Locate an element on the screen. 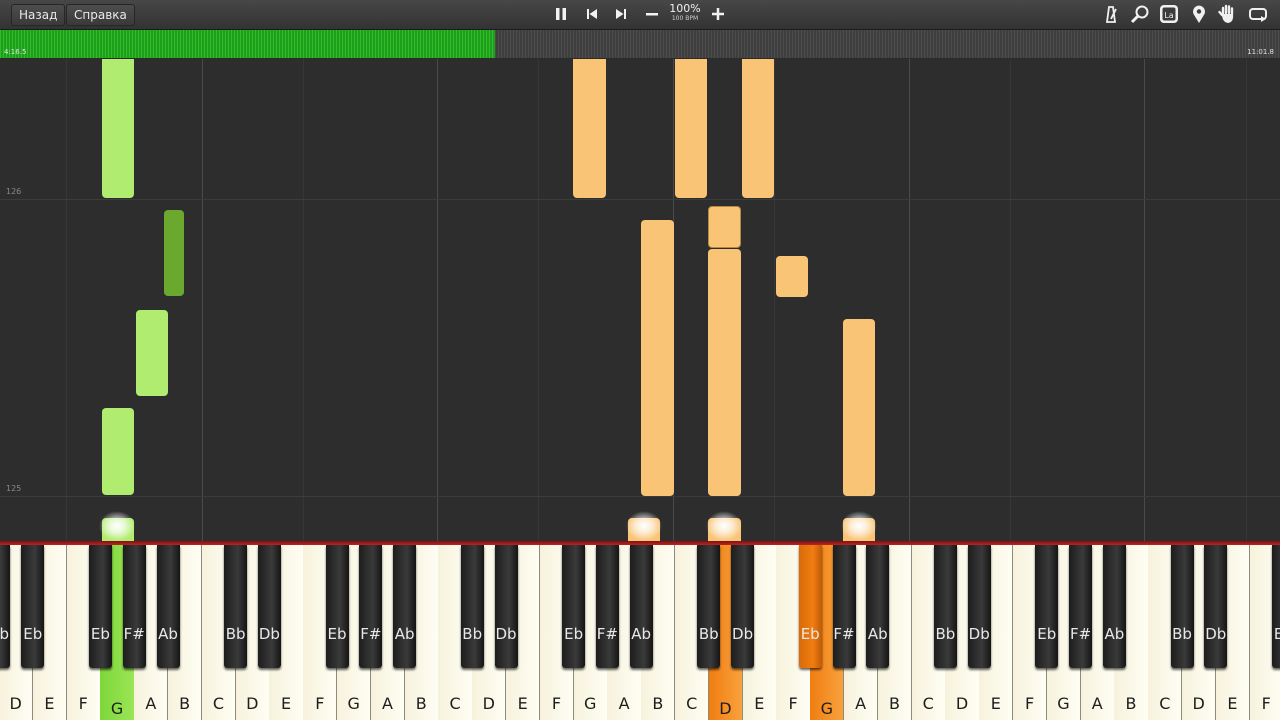  speed-display: 100% 100 BPM is located at coordinates (685, 13).